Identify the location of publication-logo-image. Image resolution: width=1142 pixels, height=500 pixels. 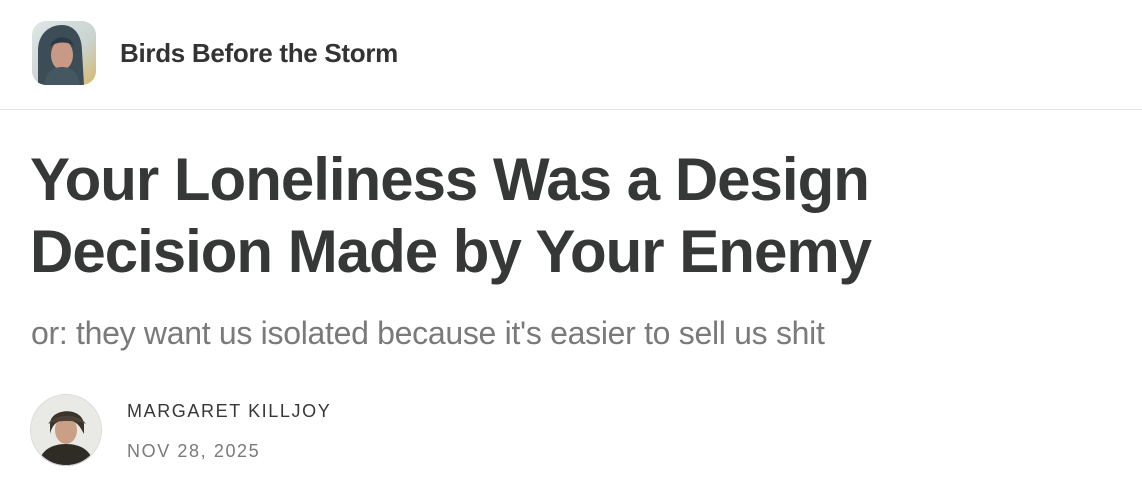
(64, 53).